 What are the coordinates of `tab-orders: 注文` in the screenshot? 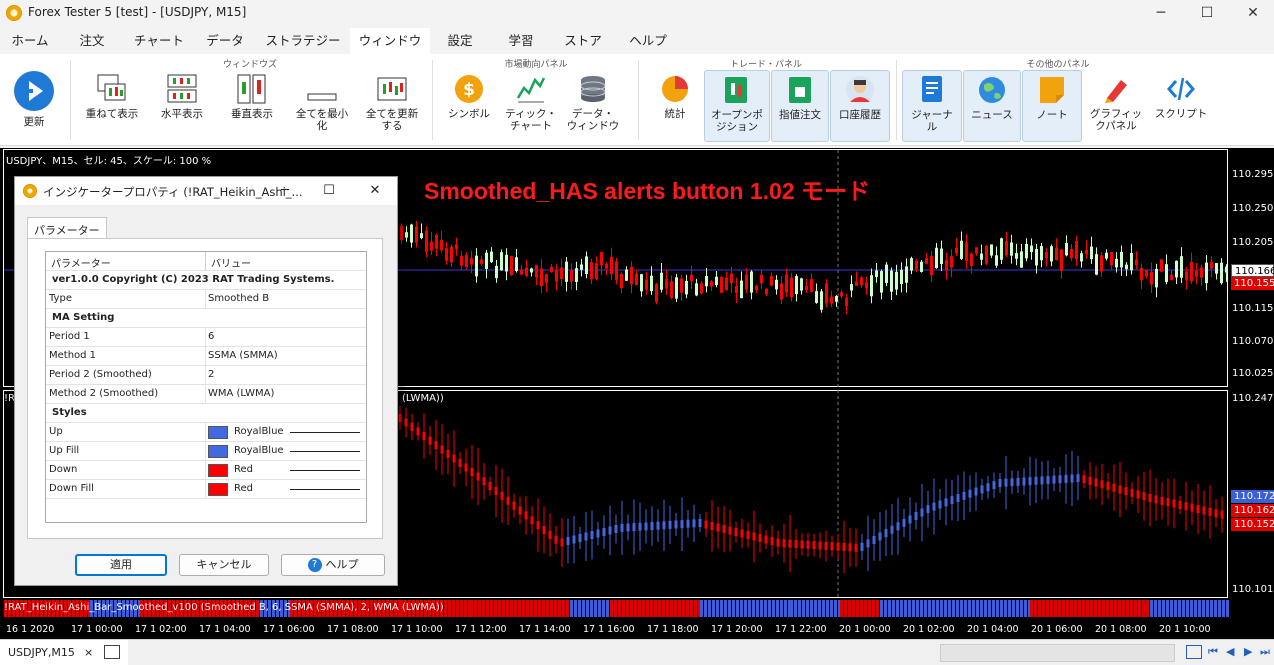 It's located at (92, 41).